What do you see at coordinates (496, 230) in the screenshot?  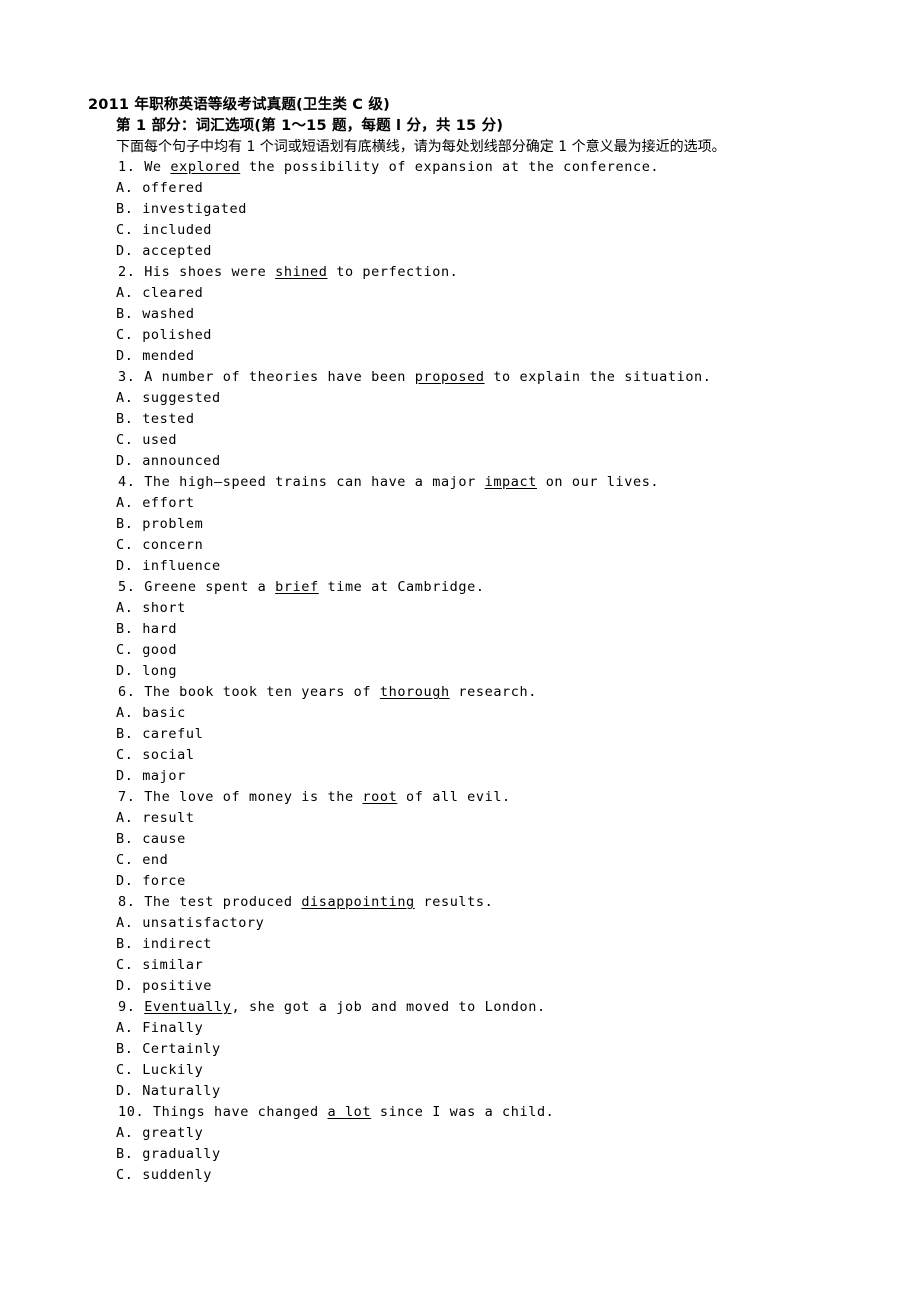 I see `answer-option: C. included` at bounding box center [496, 230].